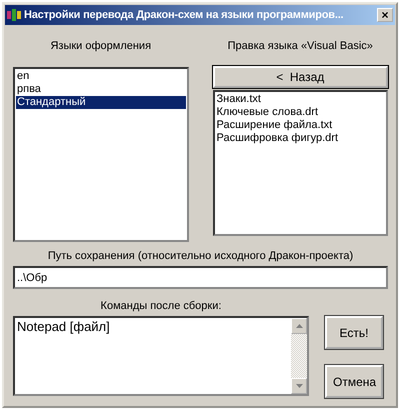  Describe the element at coordinates (385, 15) in the screenshot. I see `close-button: ×` at that location.